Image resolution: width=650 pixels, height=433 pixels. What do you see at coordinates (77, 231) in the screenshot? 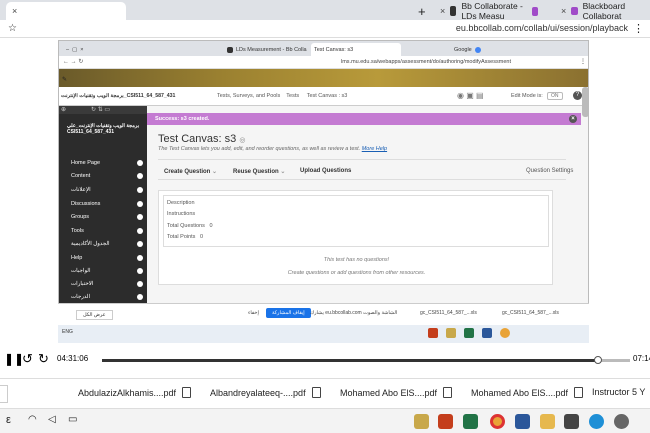
I see `sidebar-item-tools: Tools` at bounding box center [77, 231].